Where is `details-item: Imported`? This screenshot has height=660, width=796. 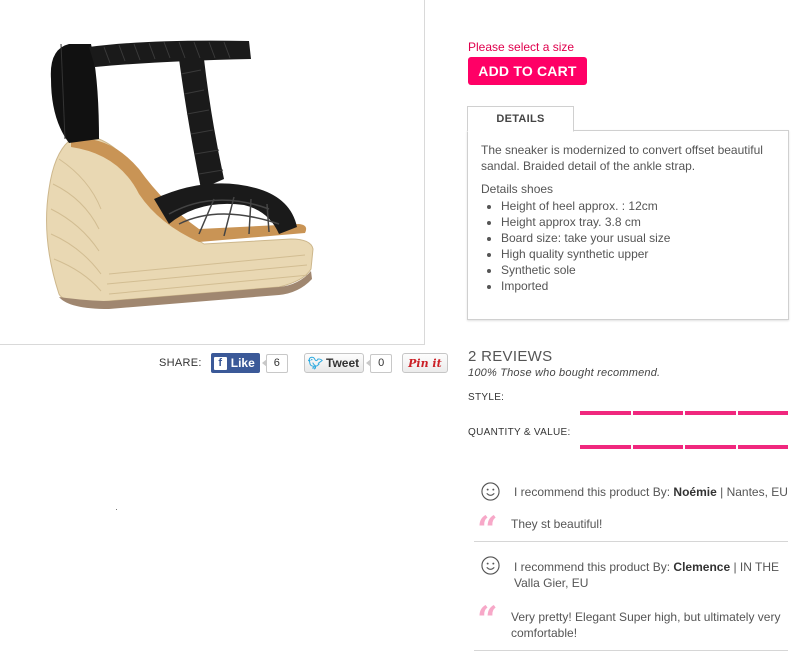
details-item: Imported is located at coordinates (585, 286).